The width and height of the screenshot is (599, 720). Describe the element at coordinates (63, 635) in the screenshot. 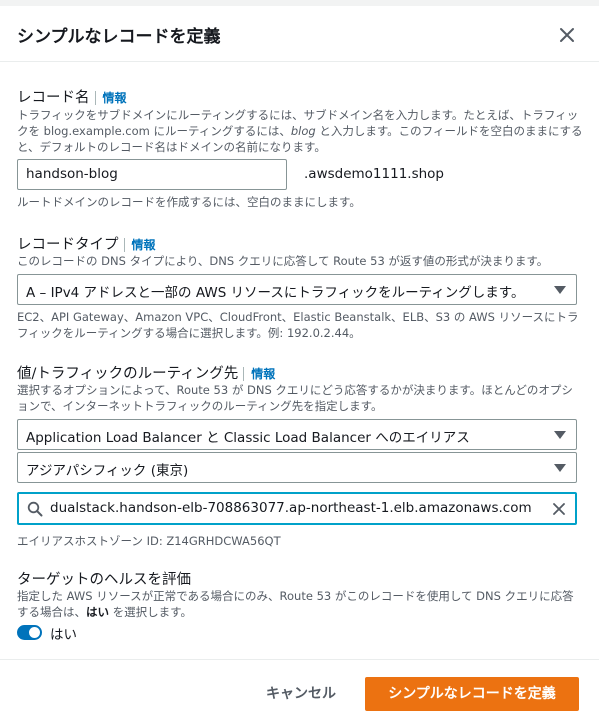

I see `evaluate-health-toggle-label: はい` at that location.